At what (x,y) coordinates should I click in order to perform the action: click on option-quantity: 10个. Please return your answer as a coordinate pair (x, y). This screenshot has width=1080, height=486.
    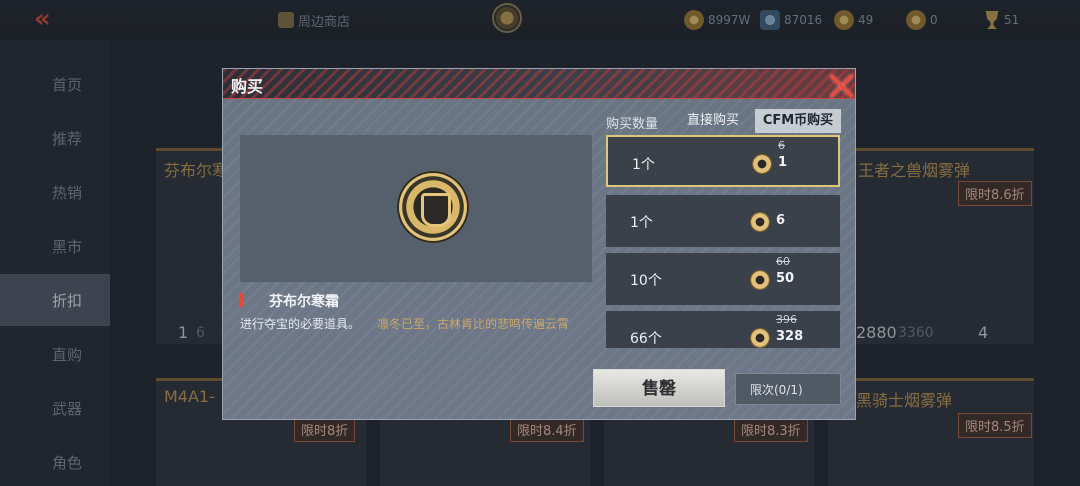
    Looking at the image, I should click on (646, 281).